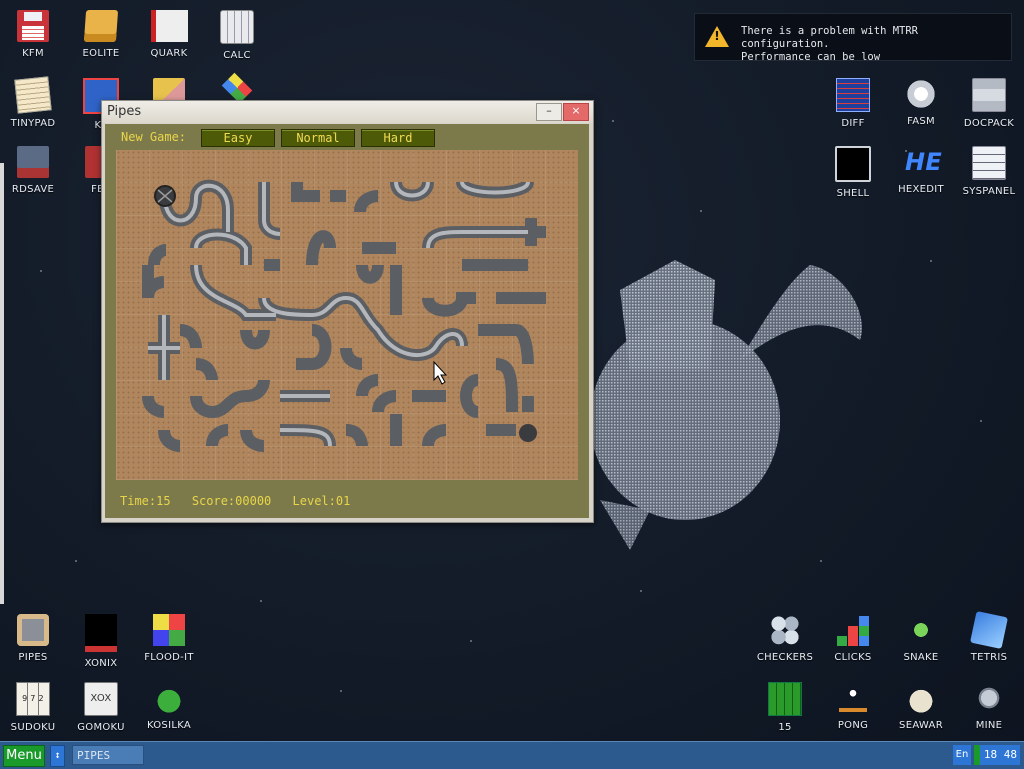 This screenshot has width=1024, height=769. What do you see at coordinates (853, 698) in the screenshot?
I see `pong-icon` at bounding box center [853, 698].